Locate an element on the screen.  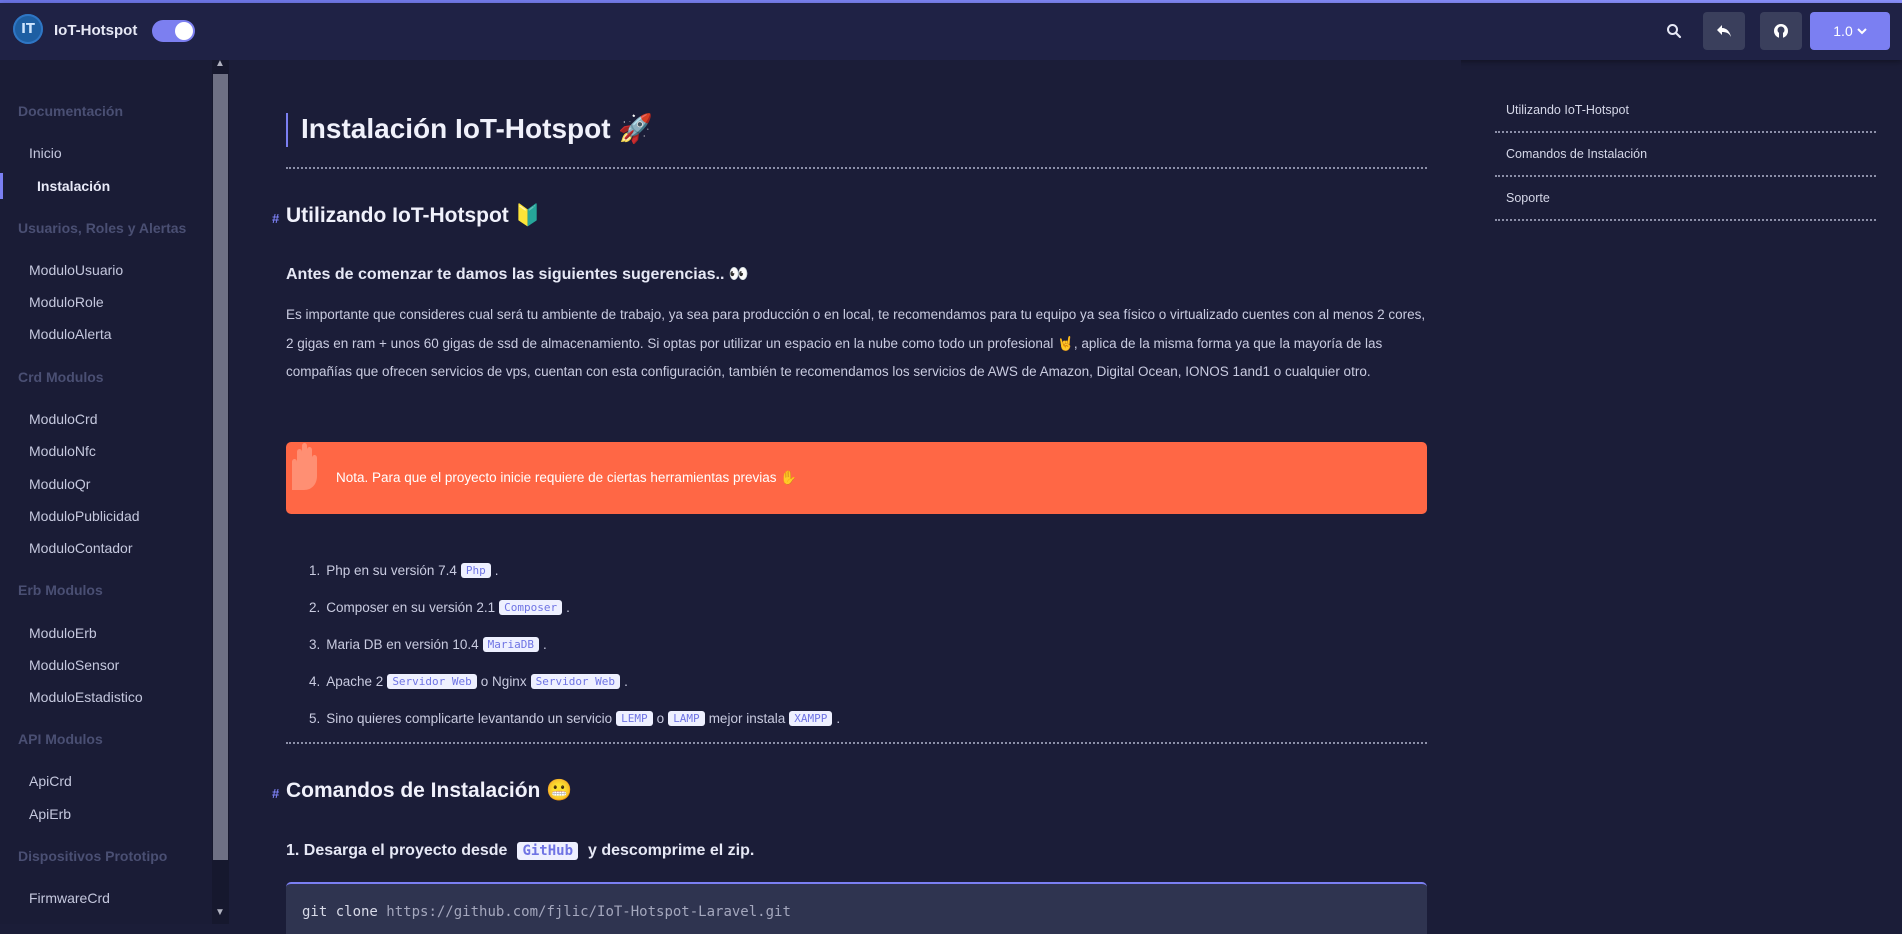
scroll-up-icon: ▲ is located at coordinates (220, 63).